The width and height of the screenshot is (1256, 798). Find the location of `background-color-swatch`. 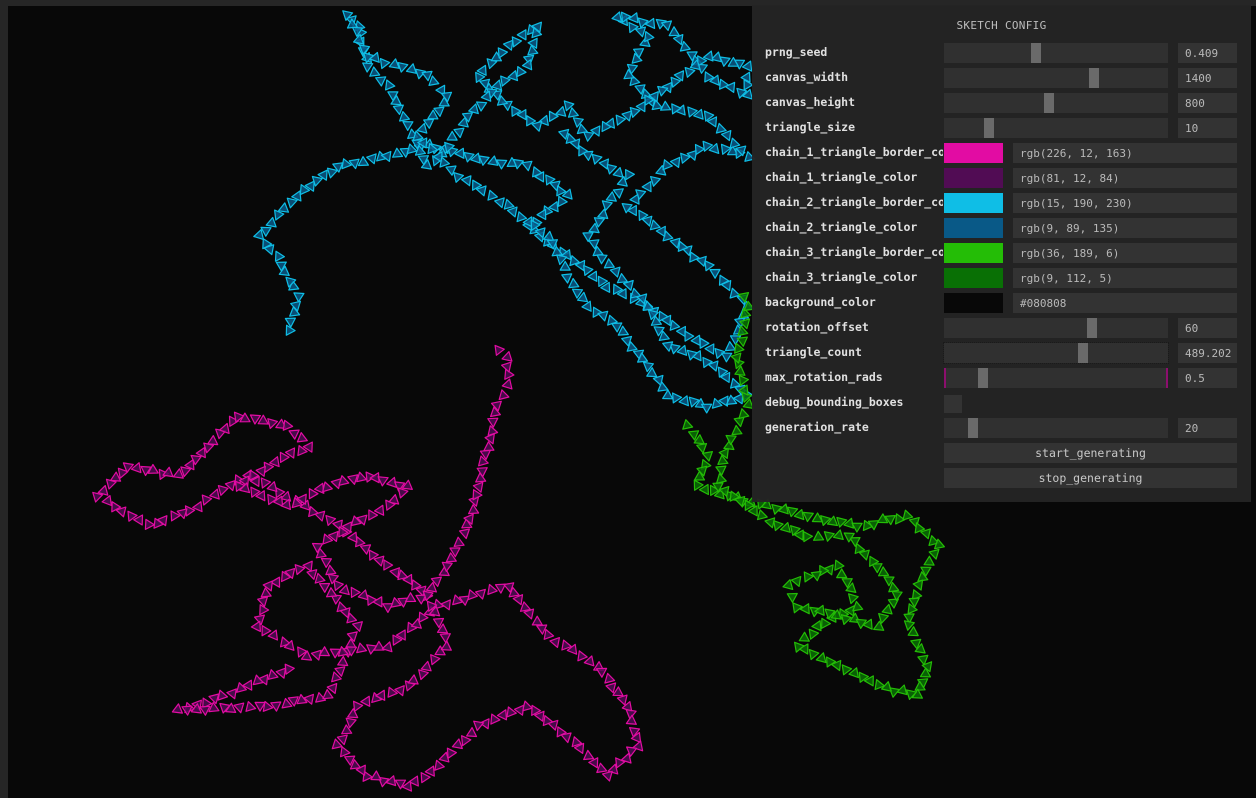

background-color-swatch is located at coordinates (973, 303).